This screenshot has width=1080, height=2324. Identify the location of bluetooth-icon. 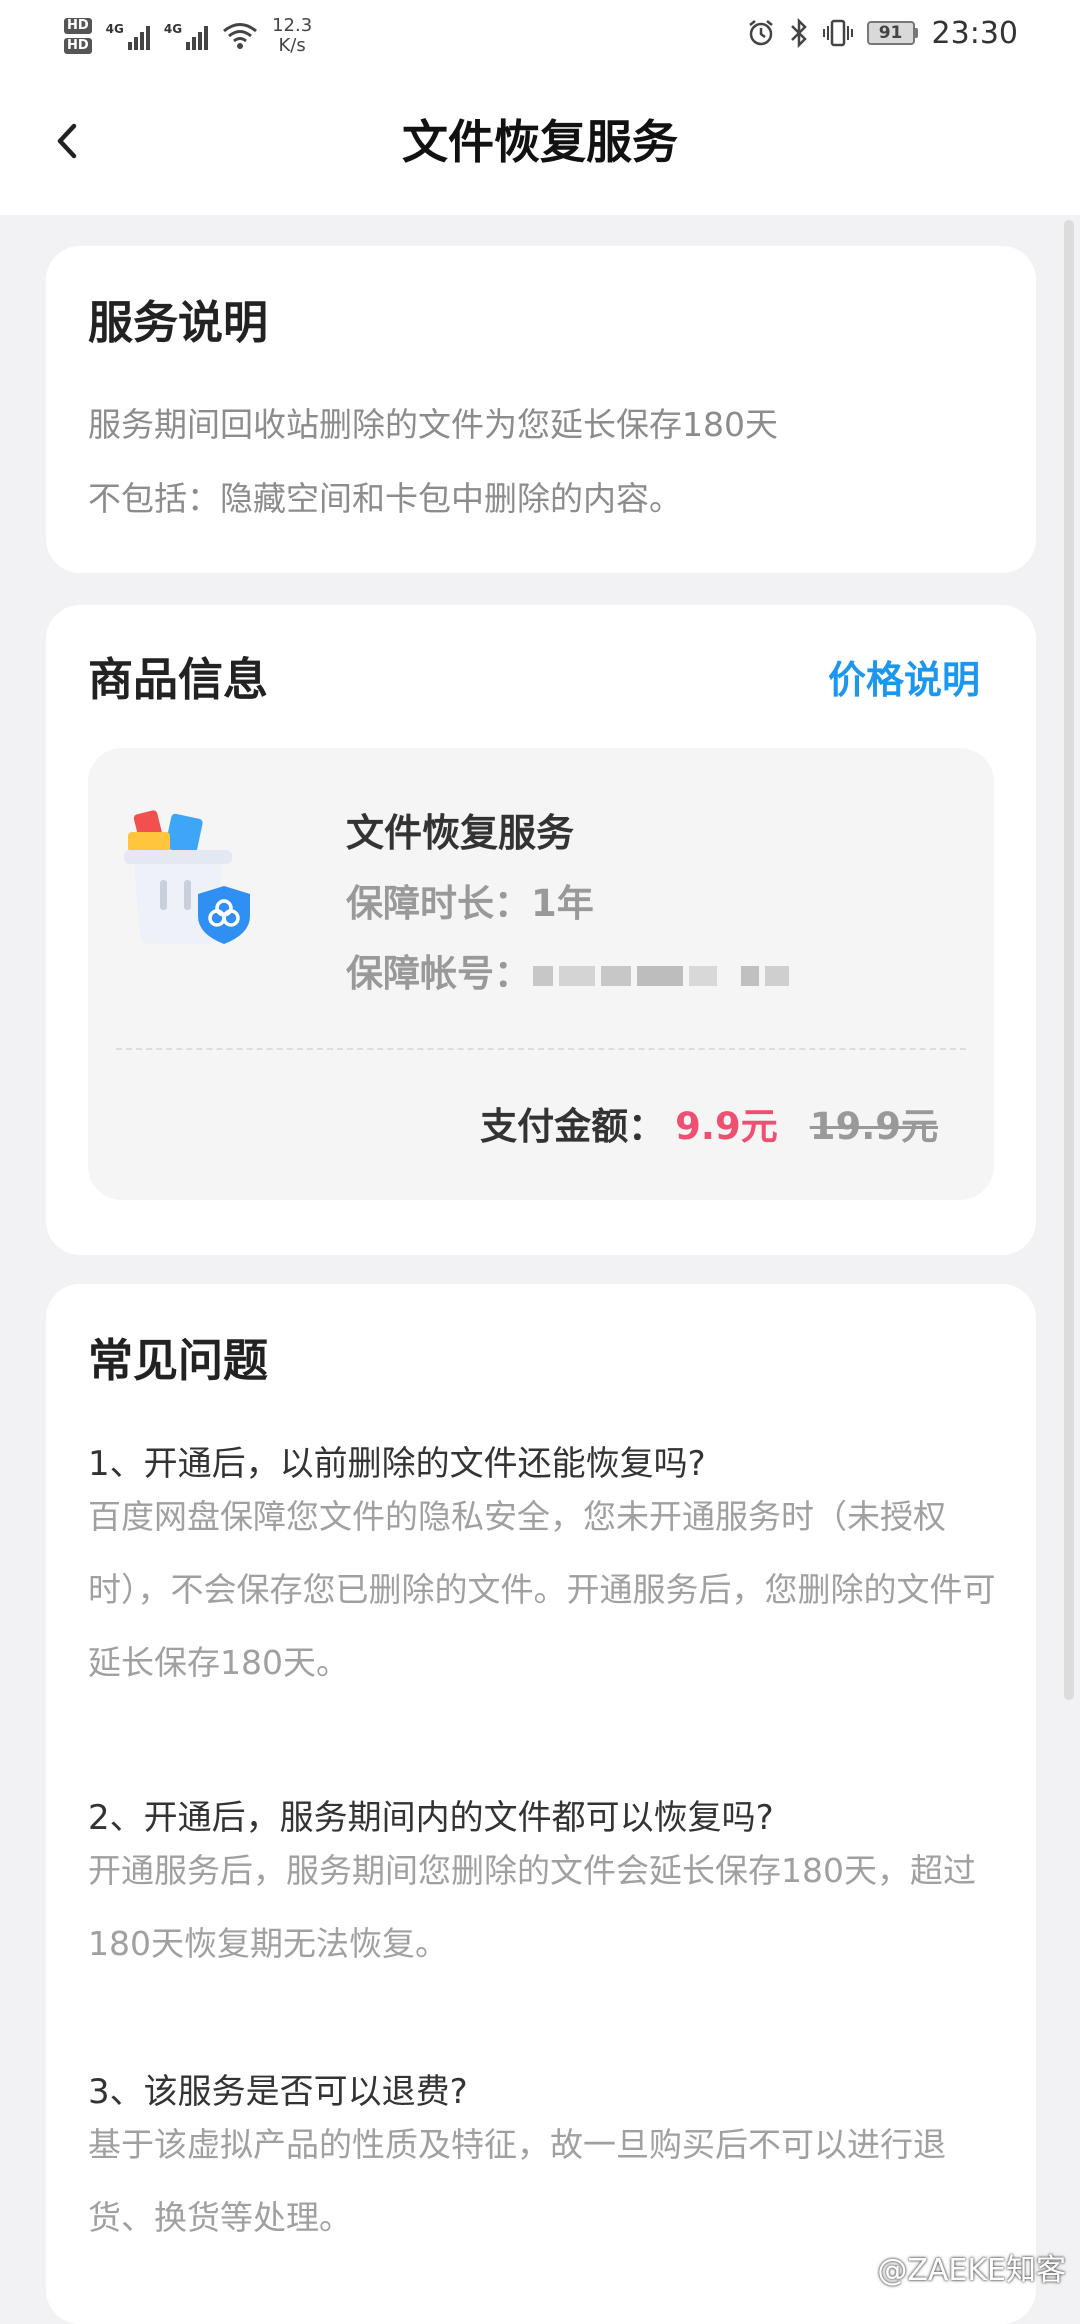
(798, 33).